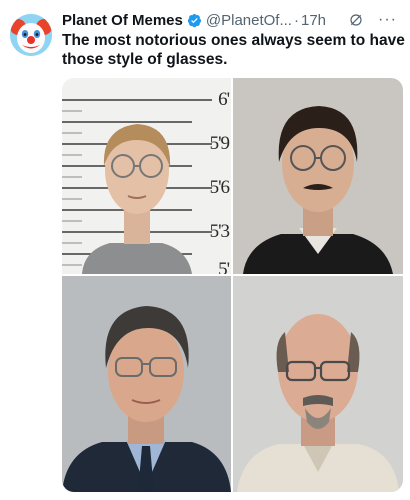 The width and height of the screenshot is (410, 500). What do you see at coordinates (194, 20) in the screenshot?
I see `verified-badge-icon` at bounding box center [194, 20].